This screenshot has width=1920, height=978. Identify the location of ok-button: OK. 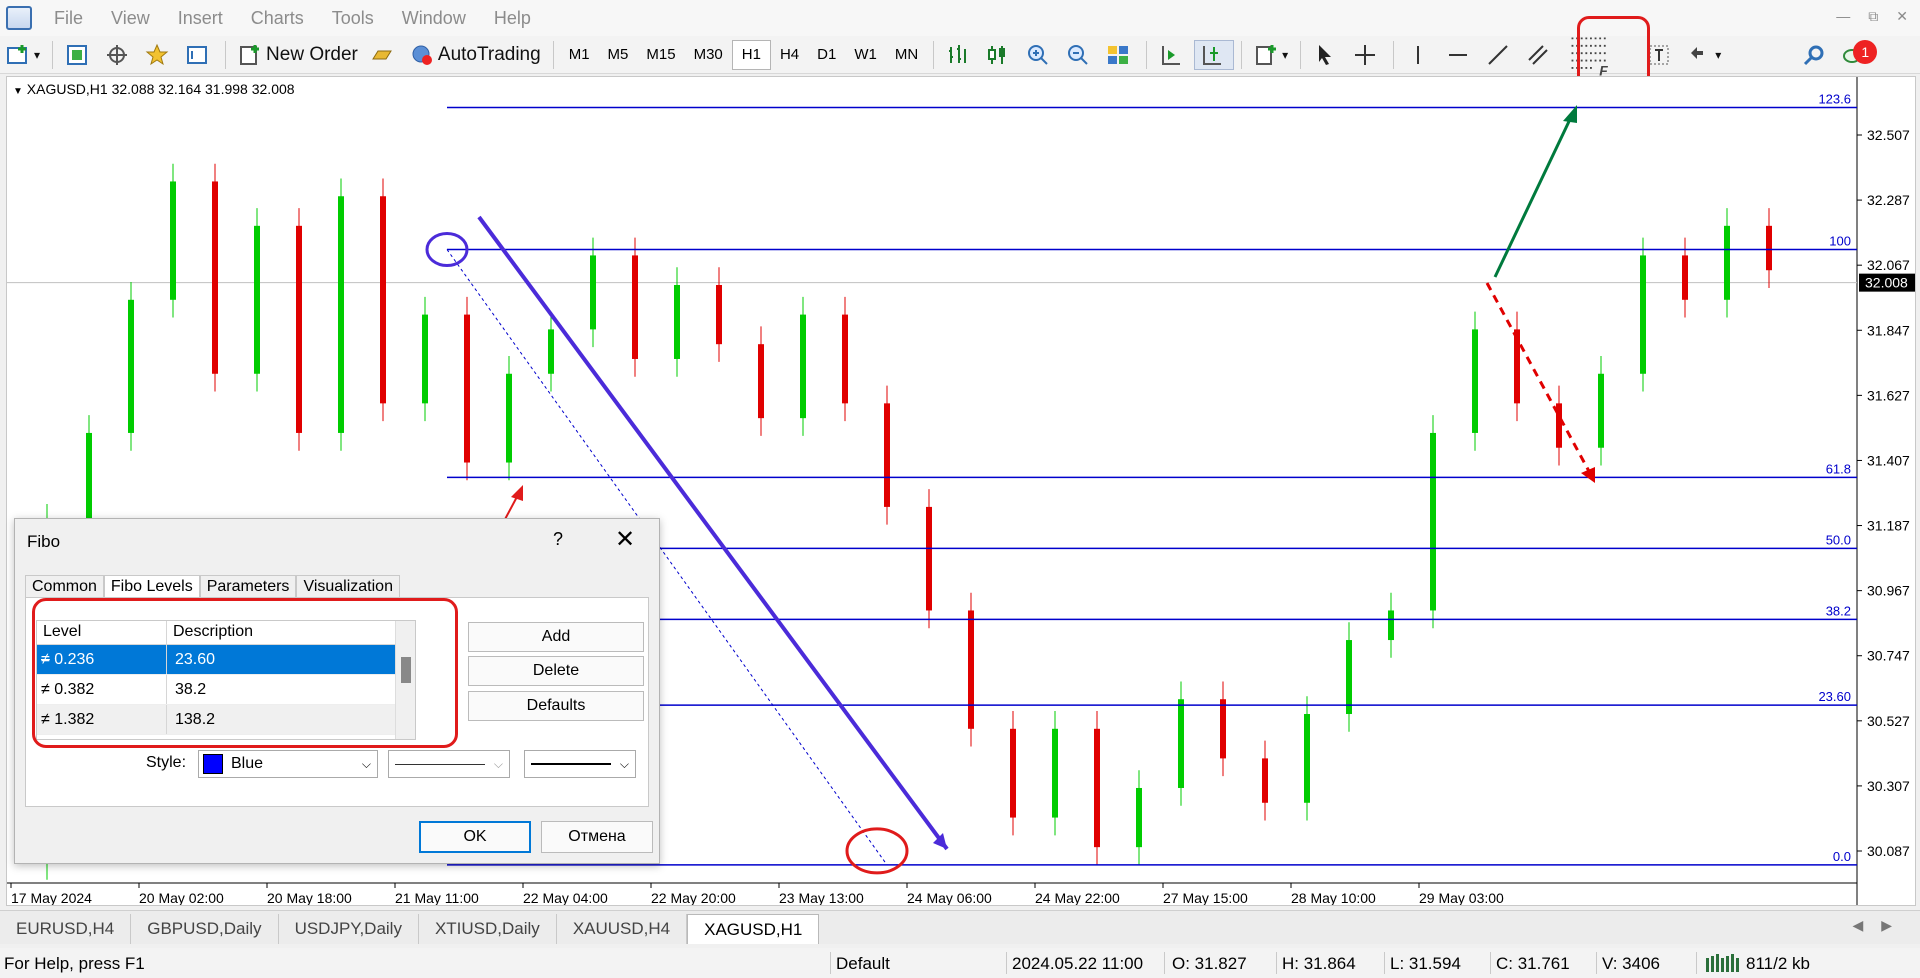
(475, 837).